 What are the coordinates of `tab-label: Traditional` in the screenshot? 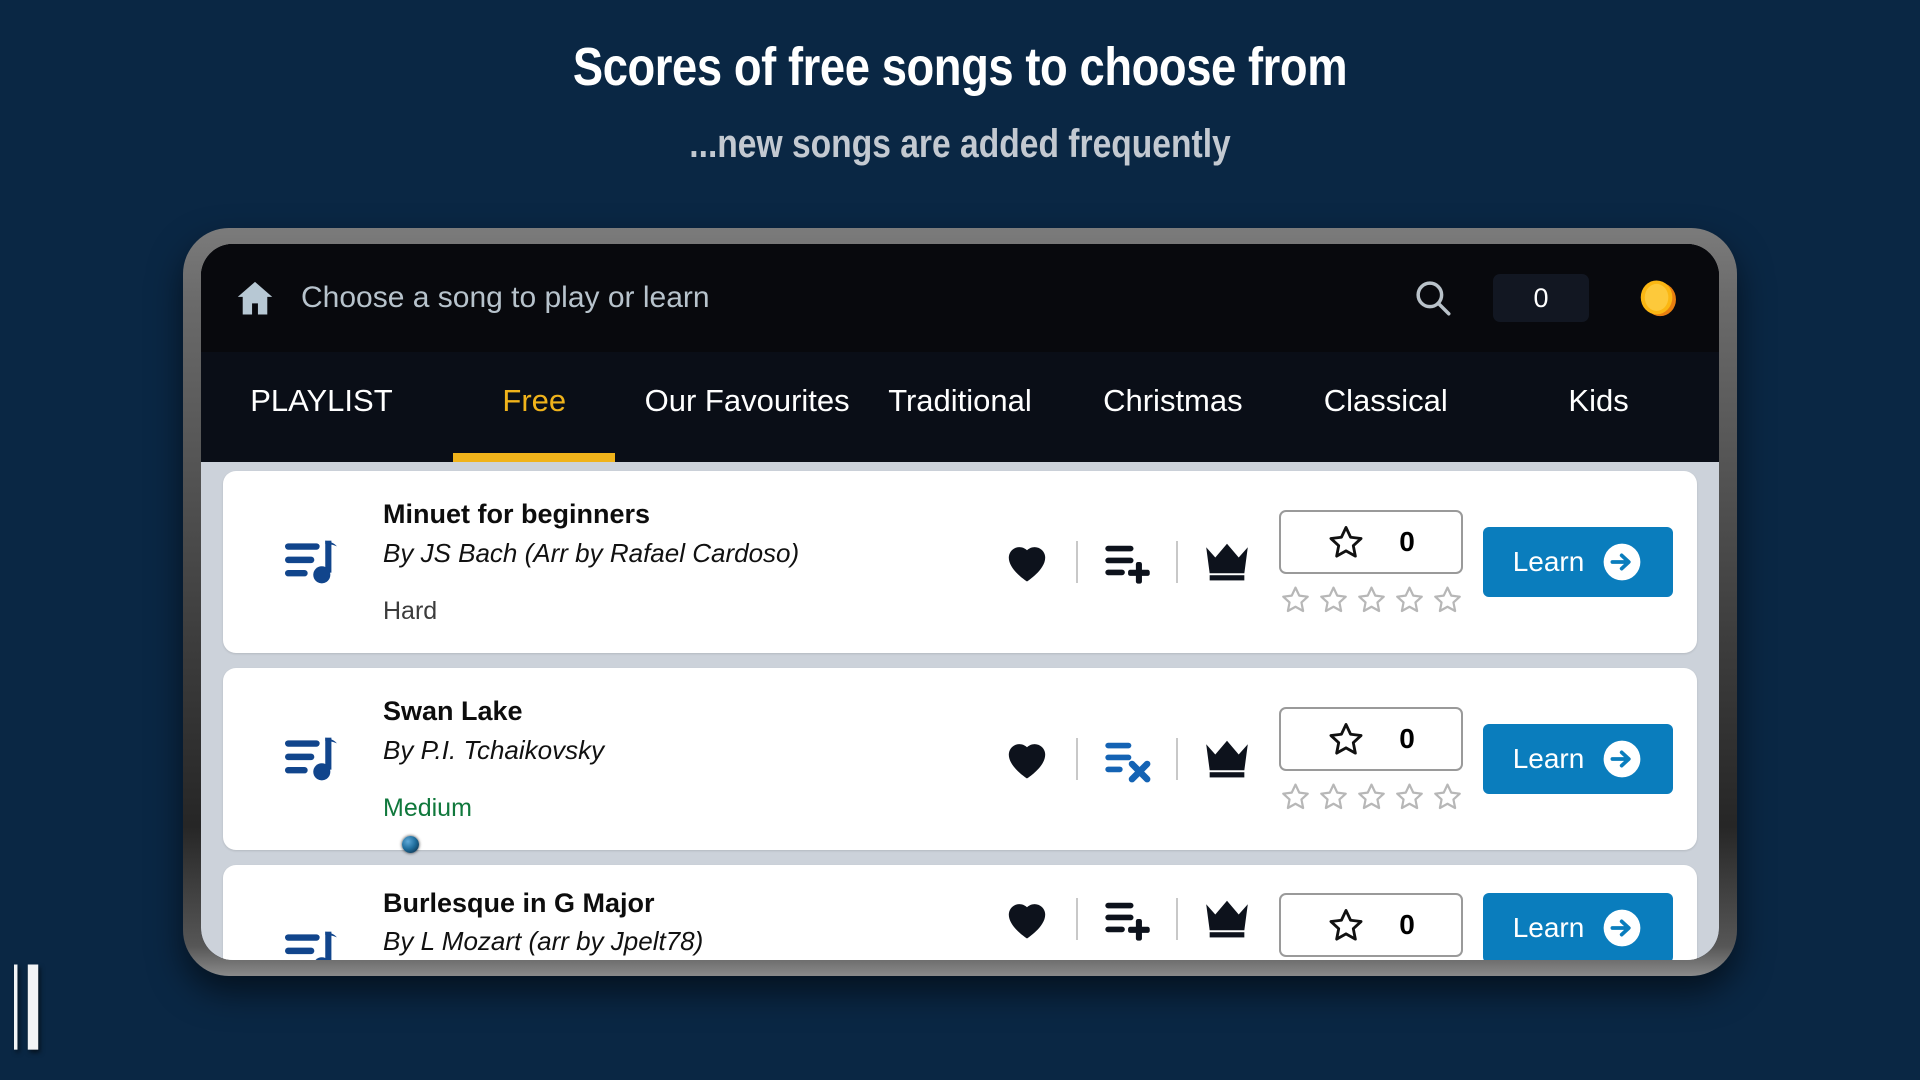 It's located at (960, 400).